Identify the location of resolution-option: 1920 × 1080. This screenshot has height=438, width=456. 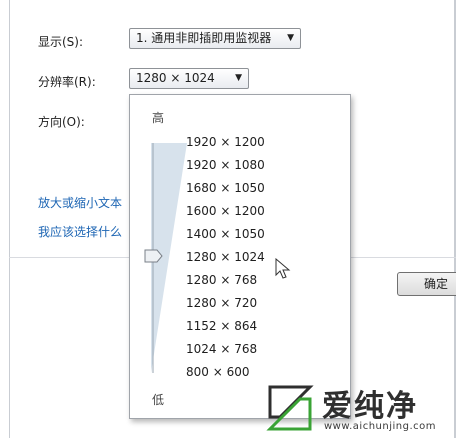
(225, 165).